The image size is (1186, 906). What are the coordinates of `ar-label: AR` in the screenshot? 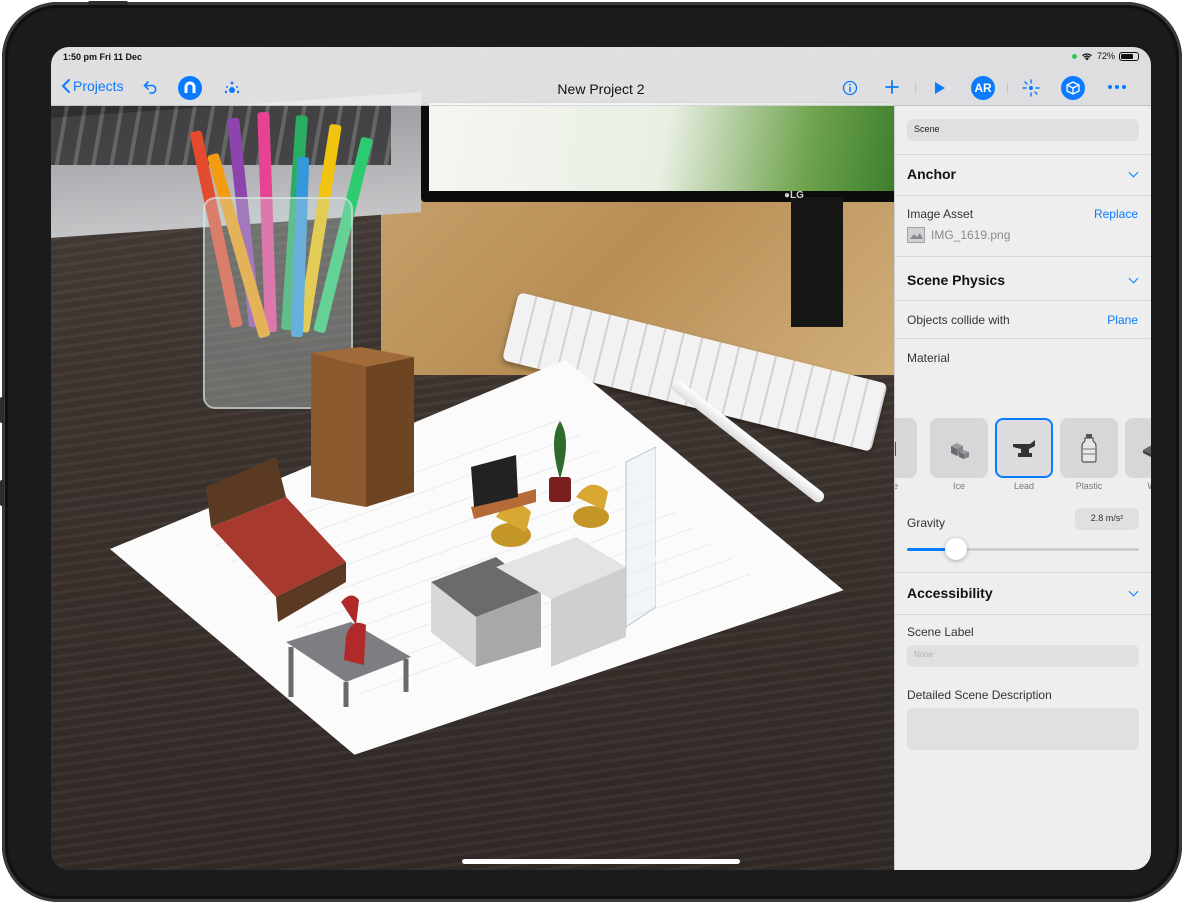 It's located at (983, 88).